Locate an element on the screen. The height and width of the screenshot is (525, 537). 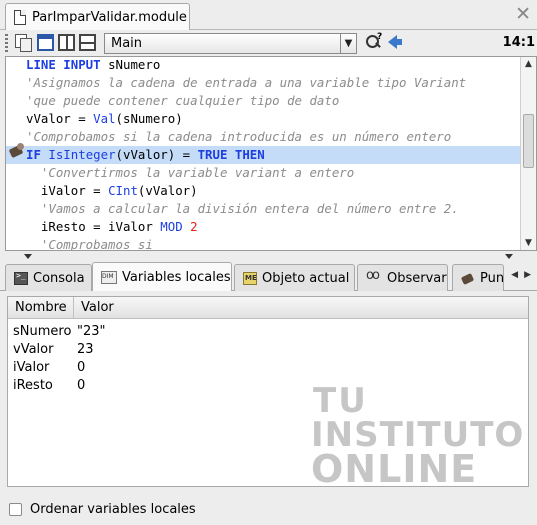
variable-name: sNumero is located at coordinates (42, 331).